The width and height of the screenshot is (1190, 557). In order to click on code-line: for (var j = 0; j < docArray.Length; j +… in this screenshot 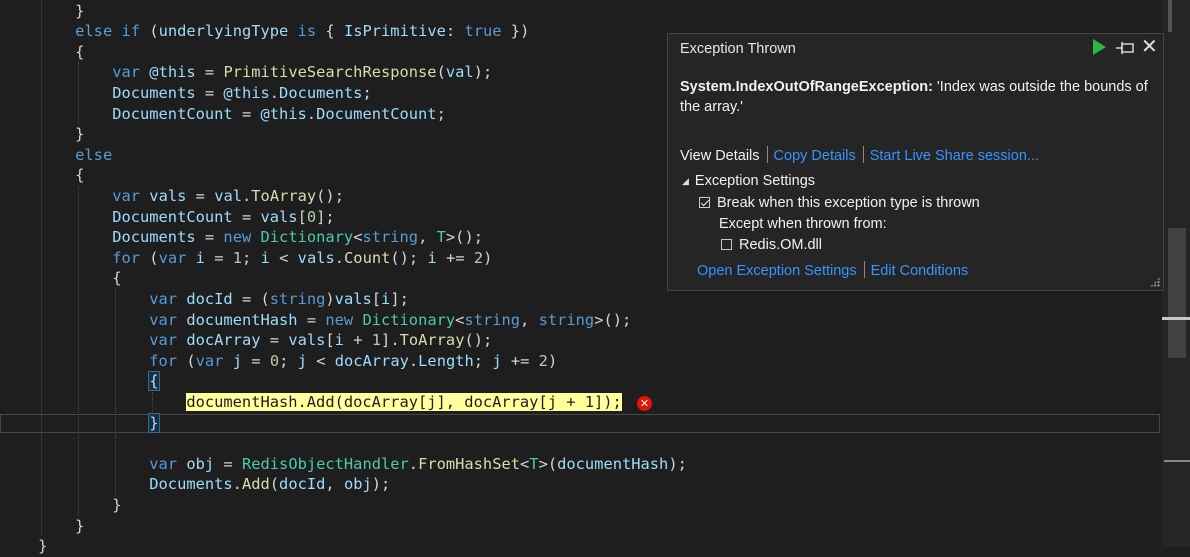, I will do `click(279, 361)`.